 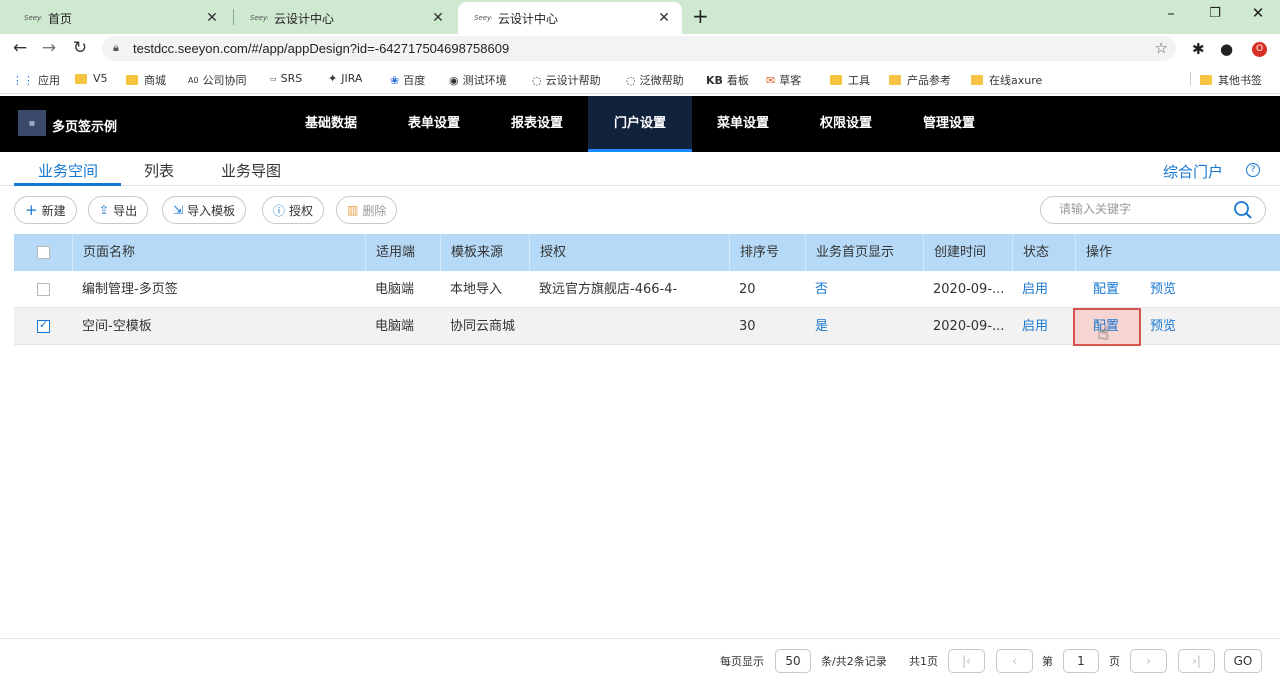 What do you see at coordinates (1253, 170) in the screenshot?
I see `help-icon: ?` at bounding box center [1253, 170].